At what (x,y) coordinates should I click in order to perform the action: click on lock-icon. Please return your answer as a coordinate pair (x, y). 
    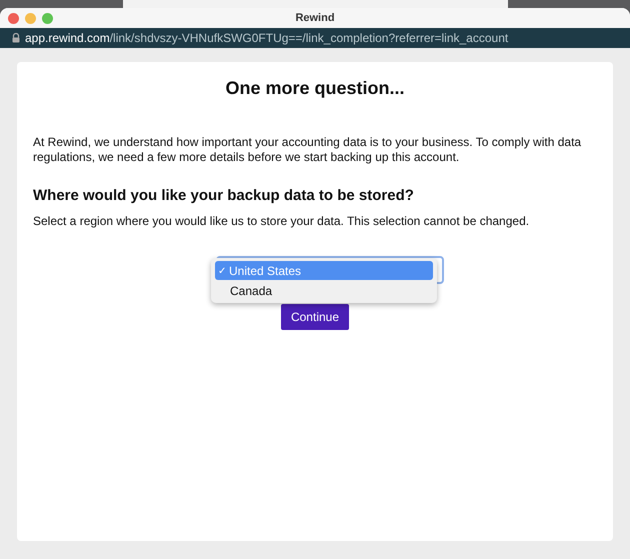
    Looking at the image, I should click on (16, 38).